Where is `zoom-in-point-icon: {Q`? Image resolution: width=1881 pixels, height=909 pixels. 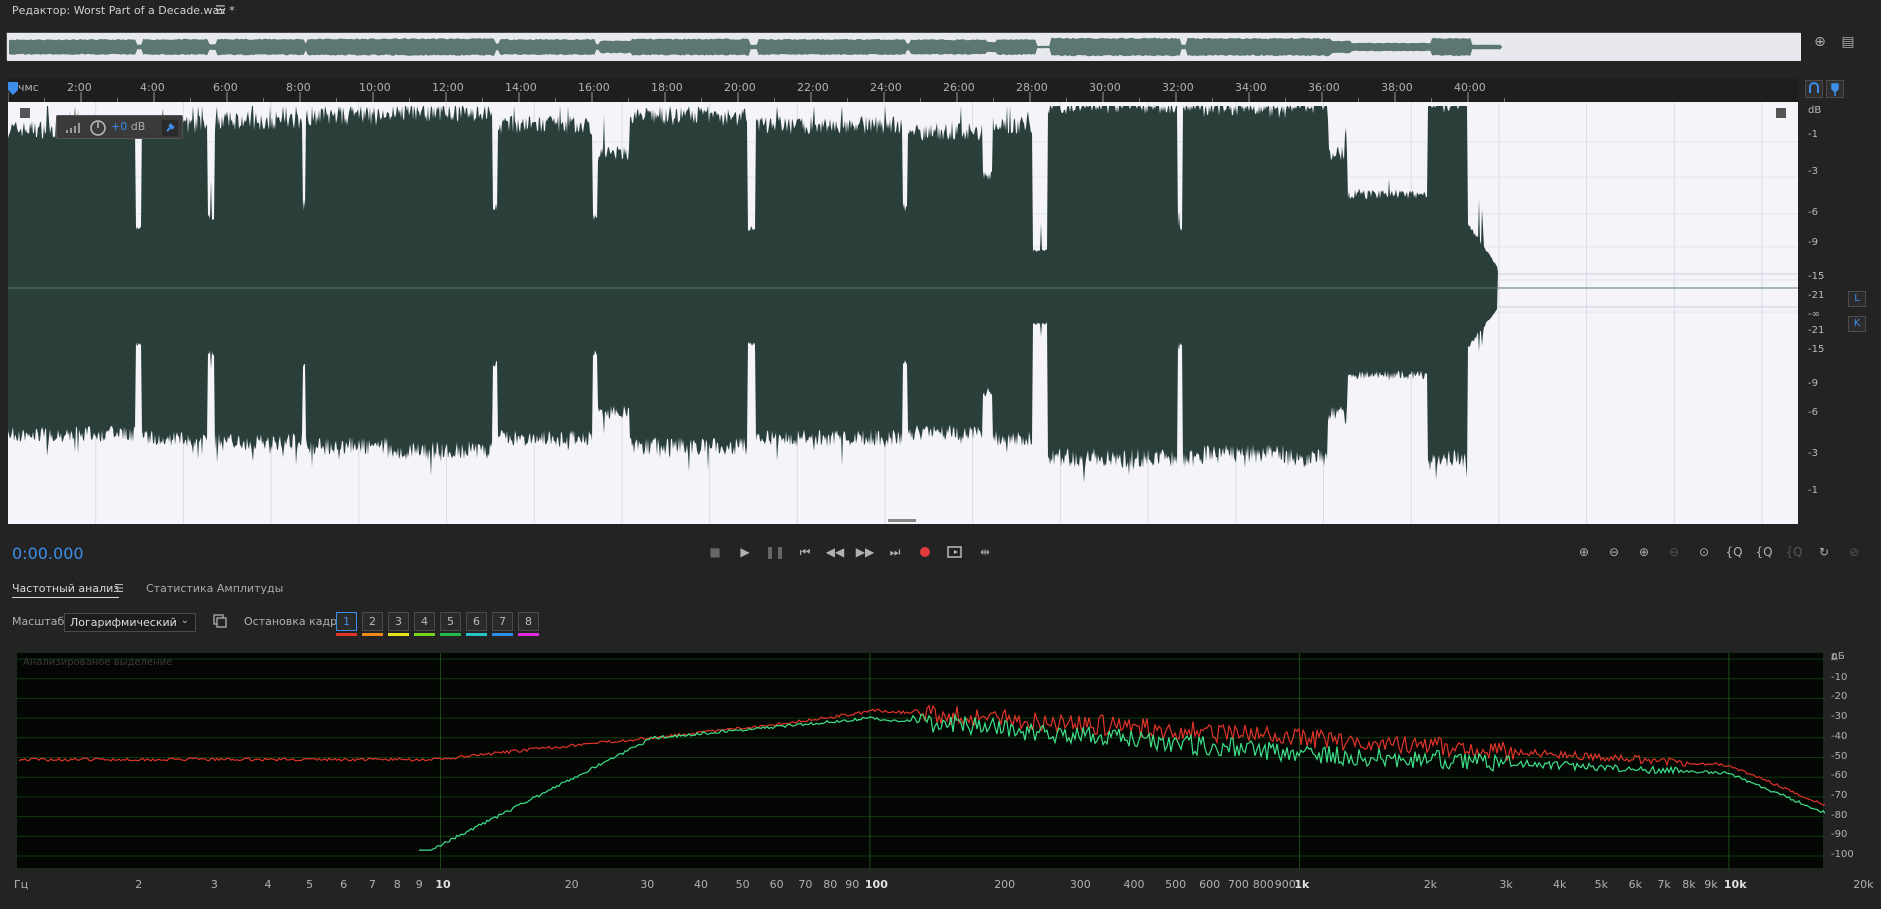
zoom-in-point-icon: {Q is located at coordinates (1734, 552).